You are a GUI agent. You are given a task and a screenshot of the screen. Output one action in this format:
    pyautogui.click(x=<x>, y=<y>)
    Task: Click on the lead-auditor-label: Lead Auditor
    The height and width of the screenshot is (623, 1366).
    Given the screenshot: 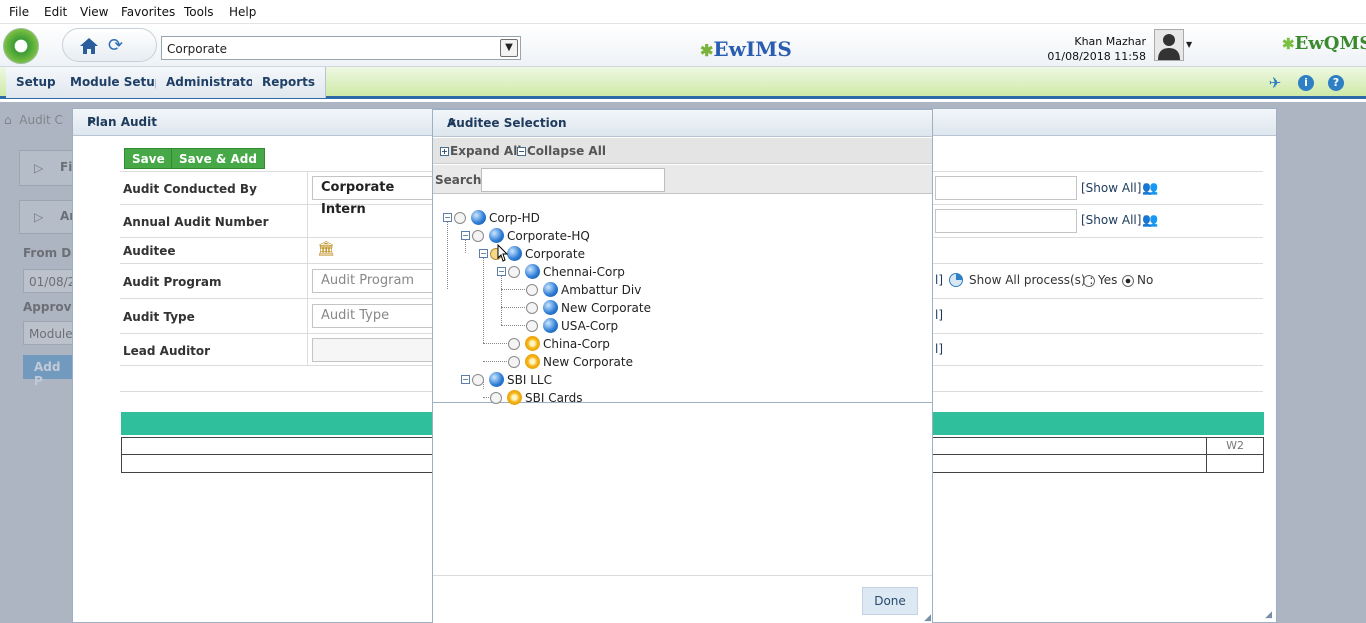 What is the action you would take?
    pyautogui.click(x=167, y=351)
    